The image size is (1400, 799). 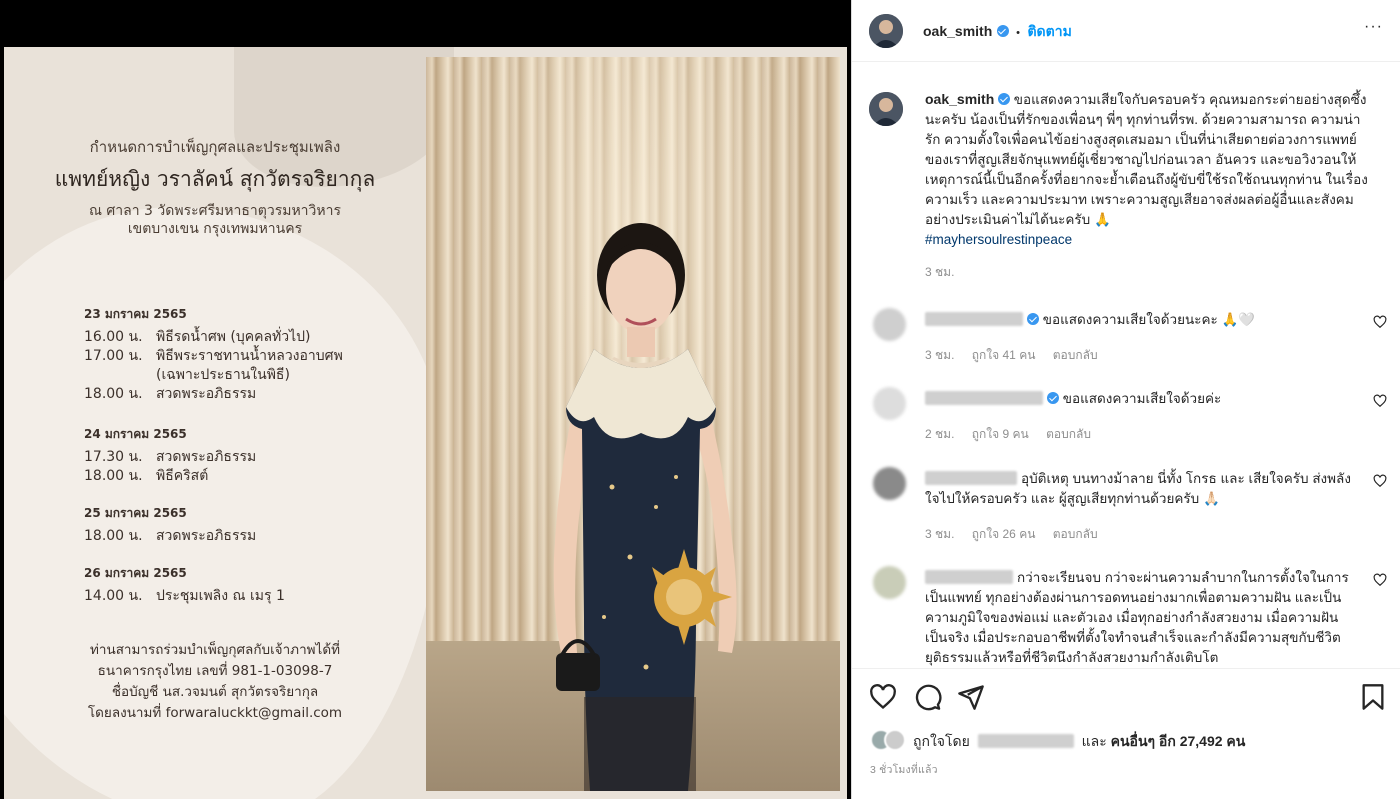 What do you see at coordinates (883, 697) in the screenshot?
I see `like-icon` at bounding box center [883, 697].